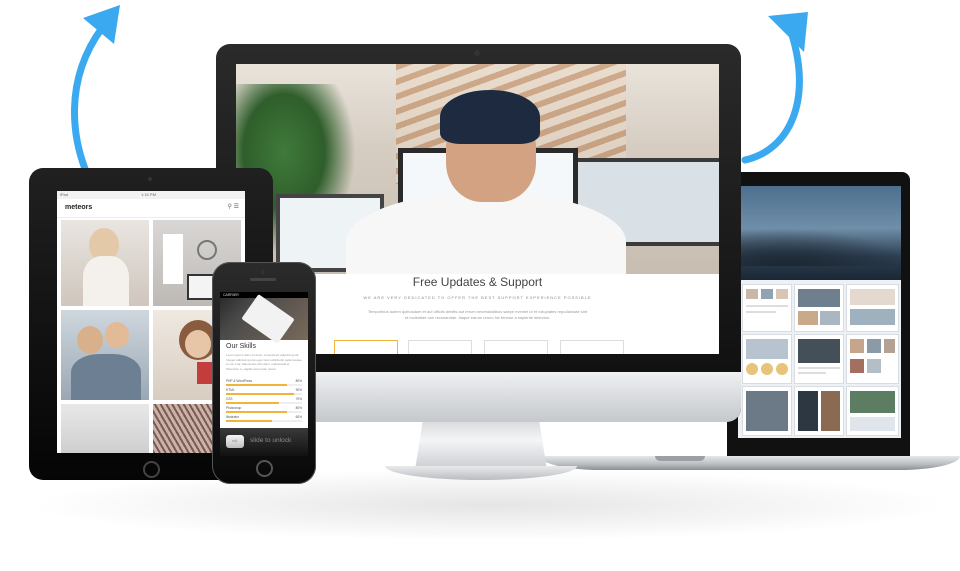  Describe the element at coordinates (78, 207) in the screenshot. I see `site-logo: meteors` at that location.